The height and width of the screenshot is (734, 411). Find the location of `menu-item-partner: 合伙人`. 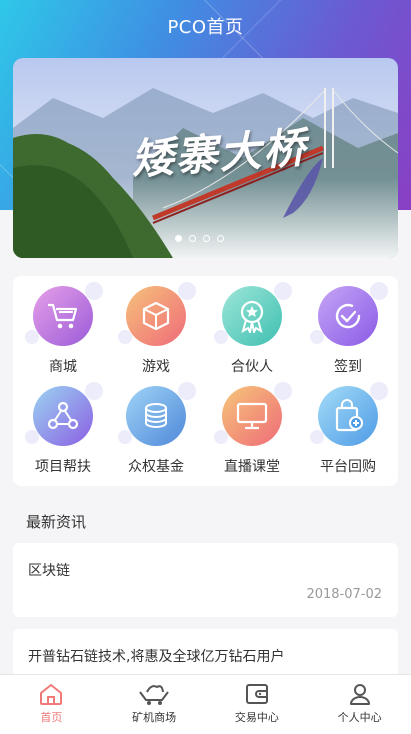

menu-item-partner: 合伙人 is located at coordinates (252, 329).